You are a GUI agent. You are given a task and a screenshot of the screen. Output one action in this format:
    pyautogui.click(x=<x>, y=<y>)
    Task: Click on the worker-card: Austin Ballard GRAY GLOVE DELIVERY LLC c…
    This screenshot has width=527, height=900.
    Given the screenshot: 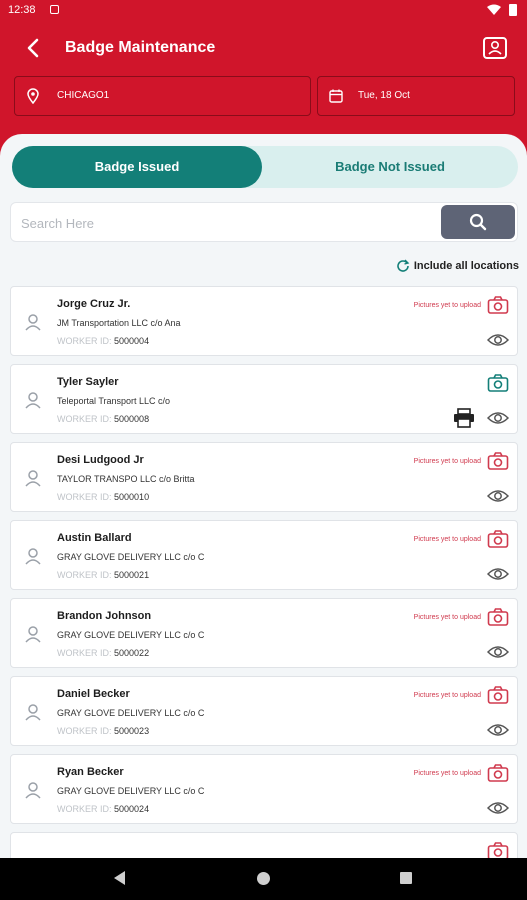 What is the action you would take?
    pyautogui.click(x=264, y=555)
    